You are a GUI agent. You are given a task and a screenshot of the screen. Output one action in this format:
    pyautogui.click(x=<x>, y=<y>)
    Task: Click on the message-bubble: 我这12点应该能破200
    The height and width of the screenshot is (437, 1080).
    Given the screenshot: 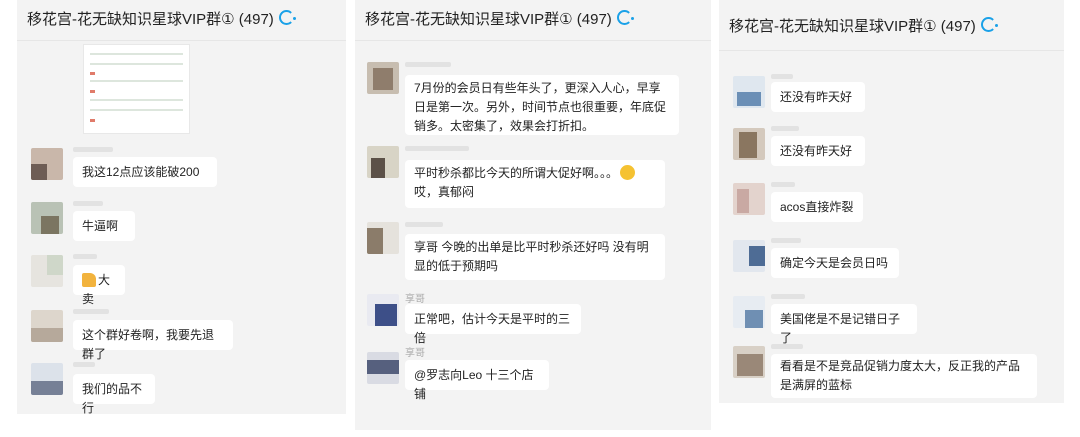 What is the action you would take?
    pyautogui.click(x=145, y=172)
    